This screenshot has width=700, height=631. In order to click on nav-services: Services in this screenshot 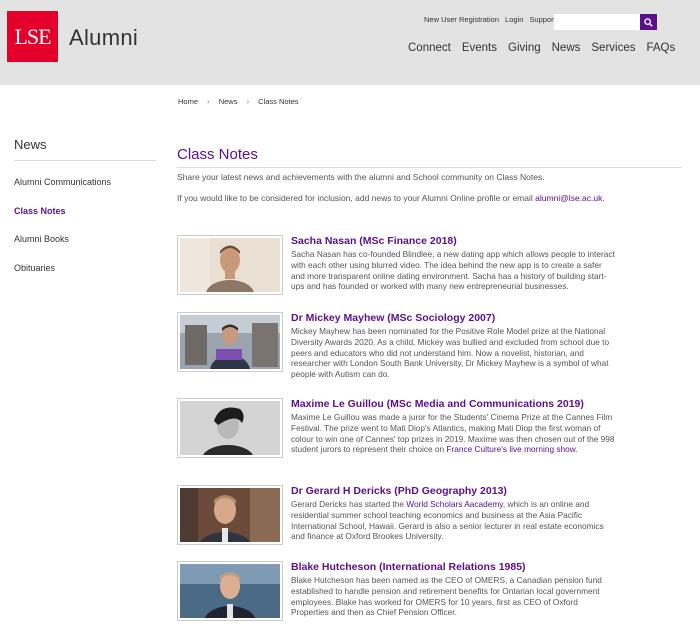, I will do `click(613, 48)`.